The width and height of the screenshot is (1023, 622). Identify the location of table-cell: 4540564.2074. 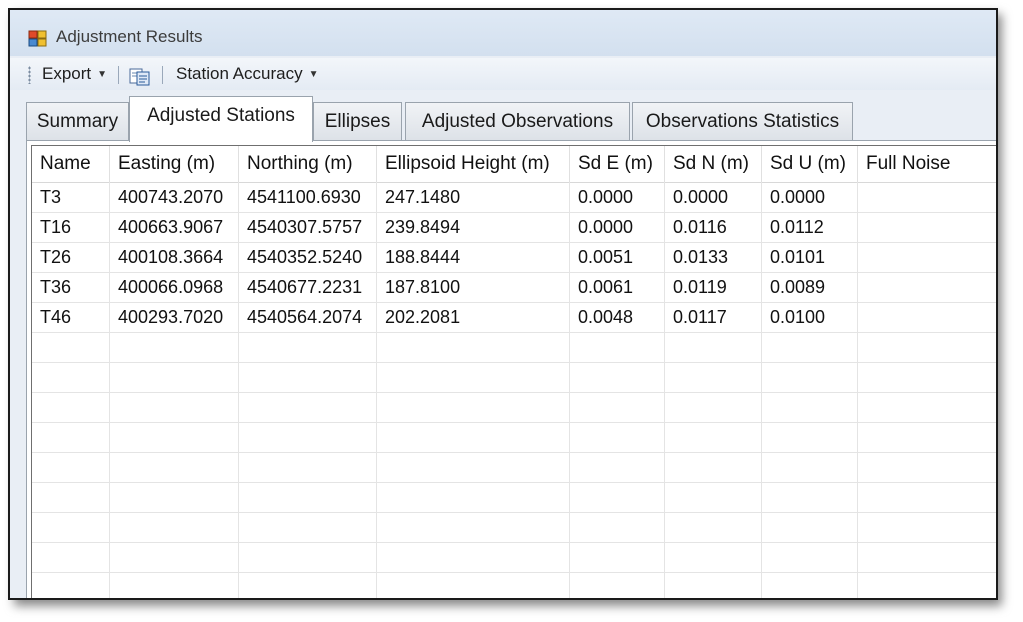
(308, 317).